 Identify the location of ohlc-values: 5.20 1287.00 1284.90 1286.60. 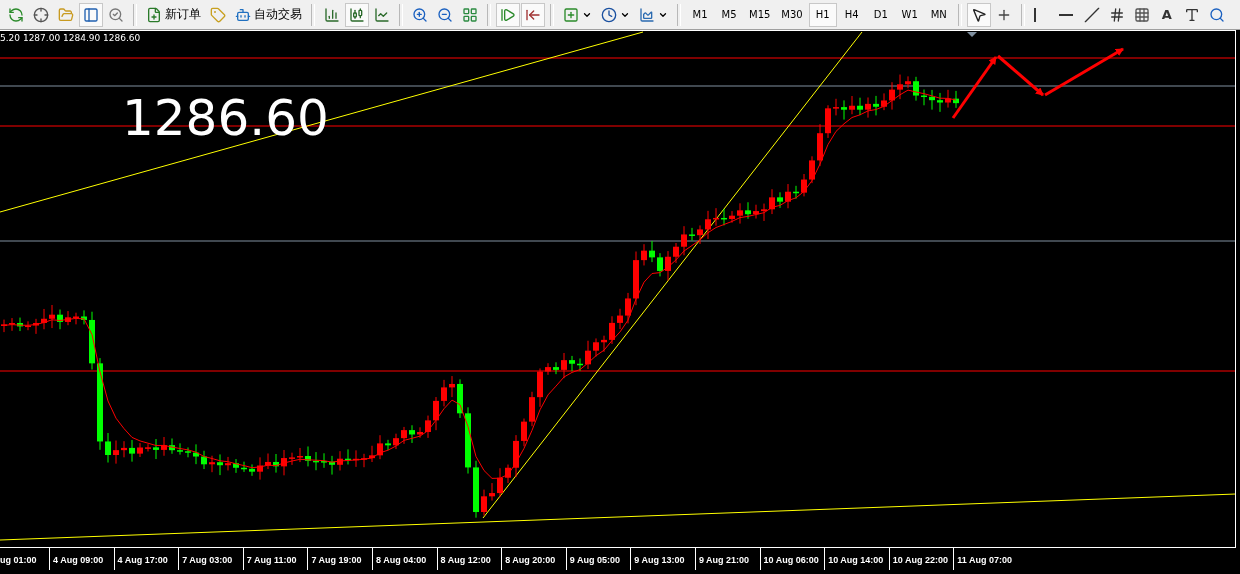
(70, 38).